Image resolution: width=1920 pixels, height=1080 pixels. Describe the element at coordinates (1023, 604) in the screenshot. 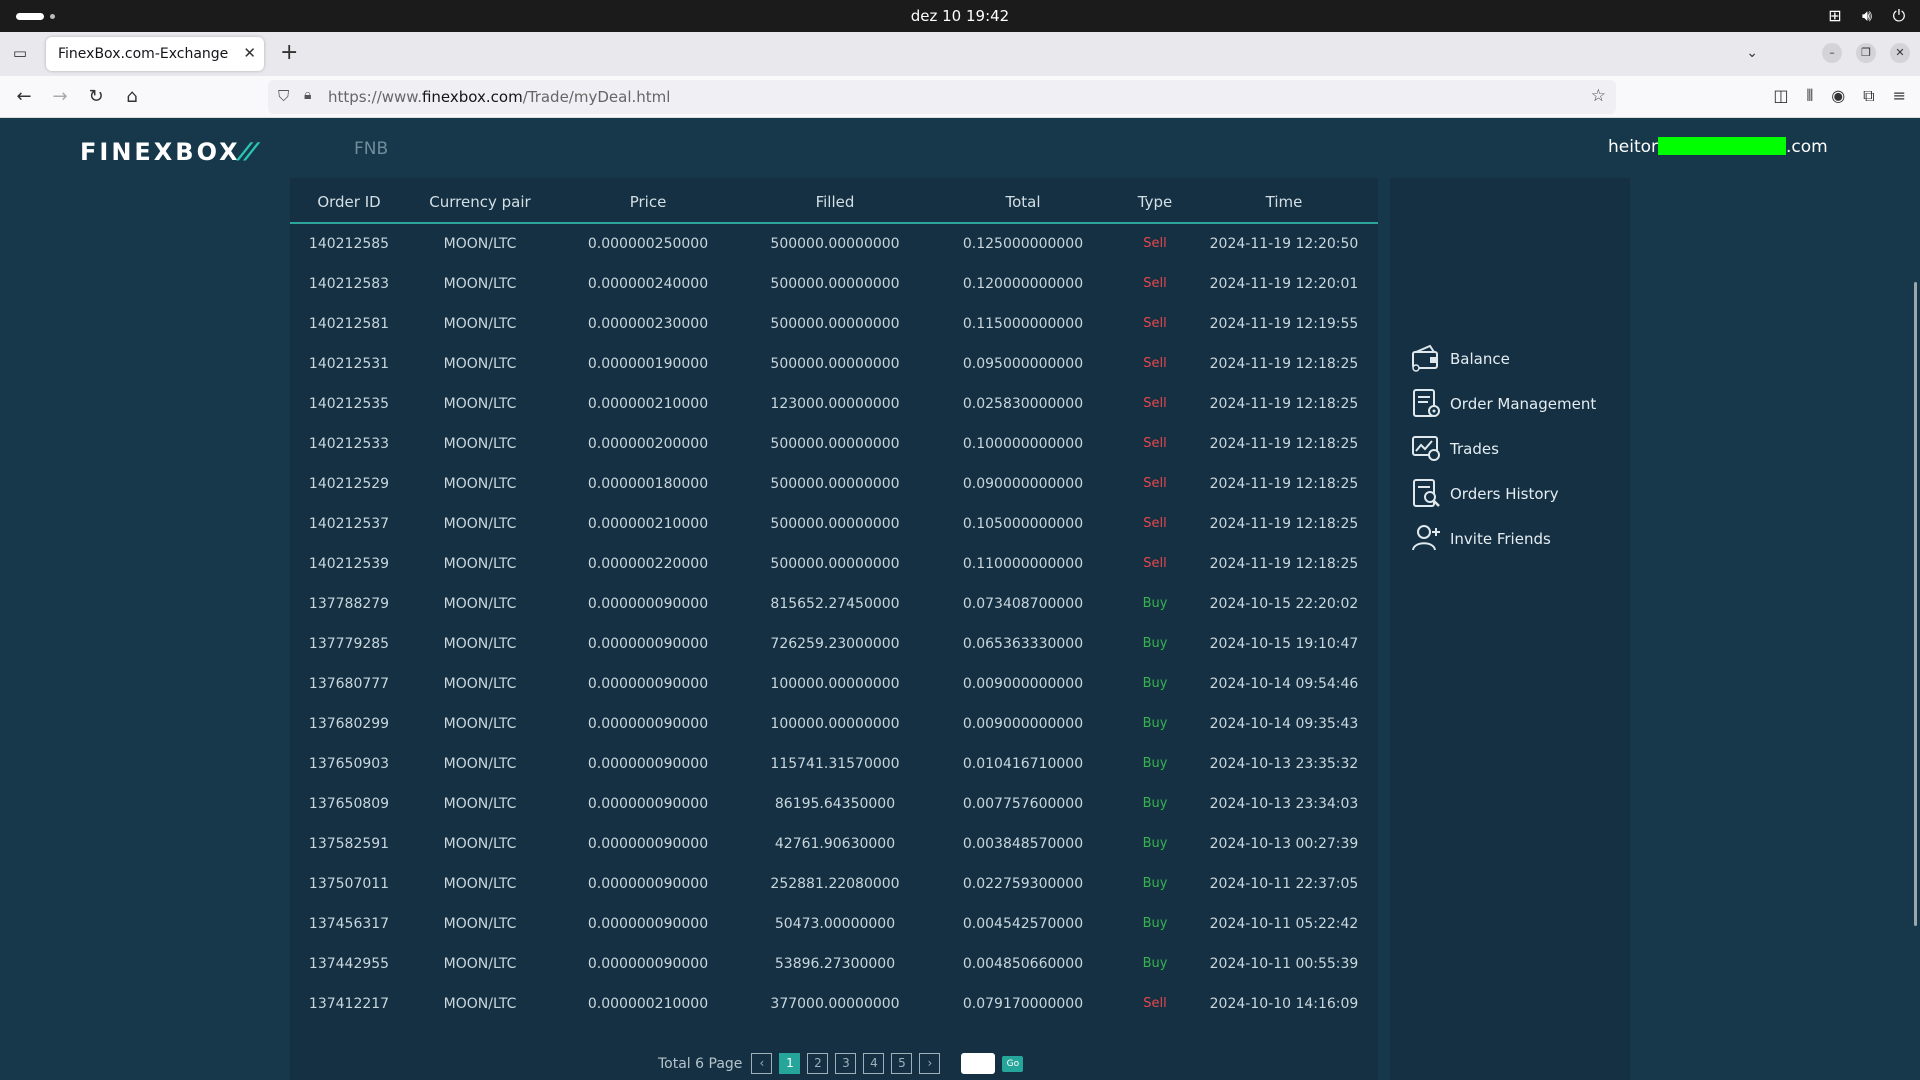

I see `cell-total: 0.073408700000` at that location.